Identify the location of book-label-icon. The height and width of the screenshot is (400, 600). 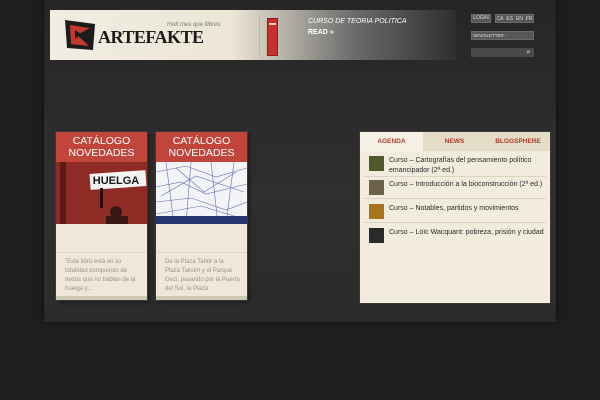
(272, 24).